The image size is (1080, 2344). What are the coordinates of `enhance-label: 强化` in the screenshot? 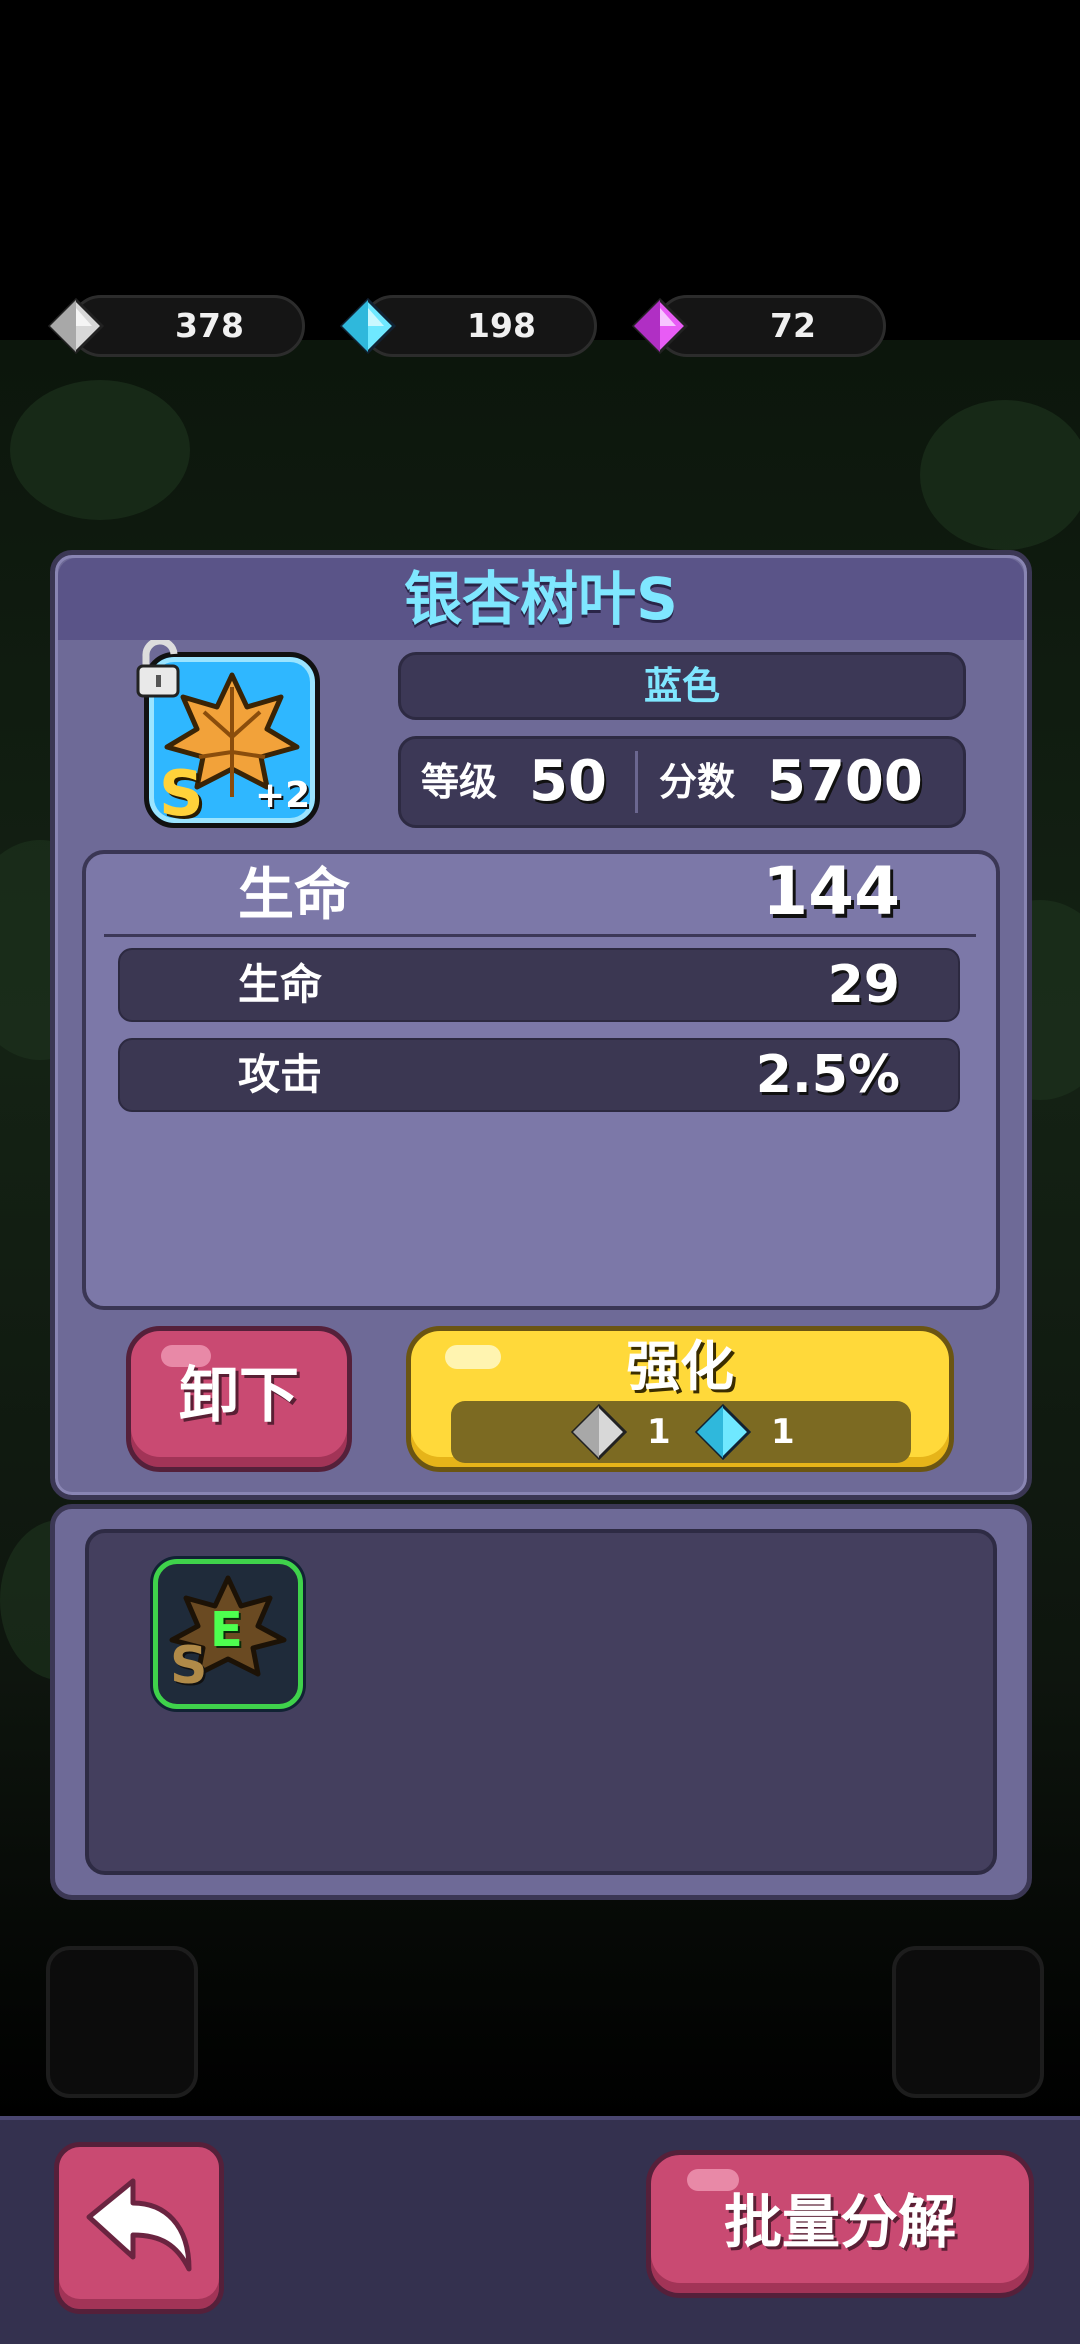 It's located at (680, 1366).